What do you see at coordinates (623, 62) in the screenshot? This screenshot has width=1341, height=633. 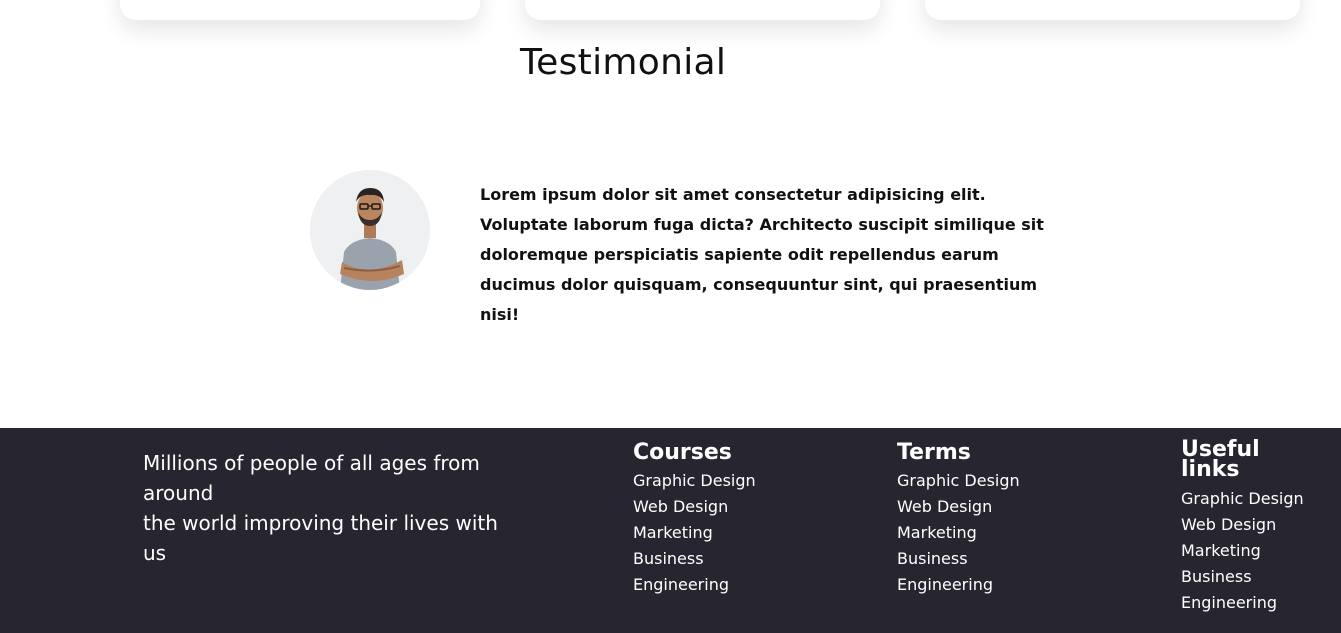 I see `testimonial-title: Testimonial` at bounding box center [623, 62].